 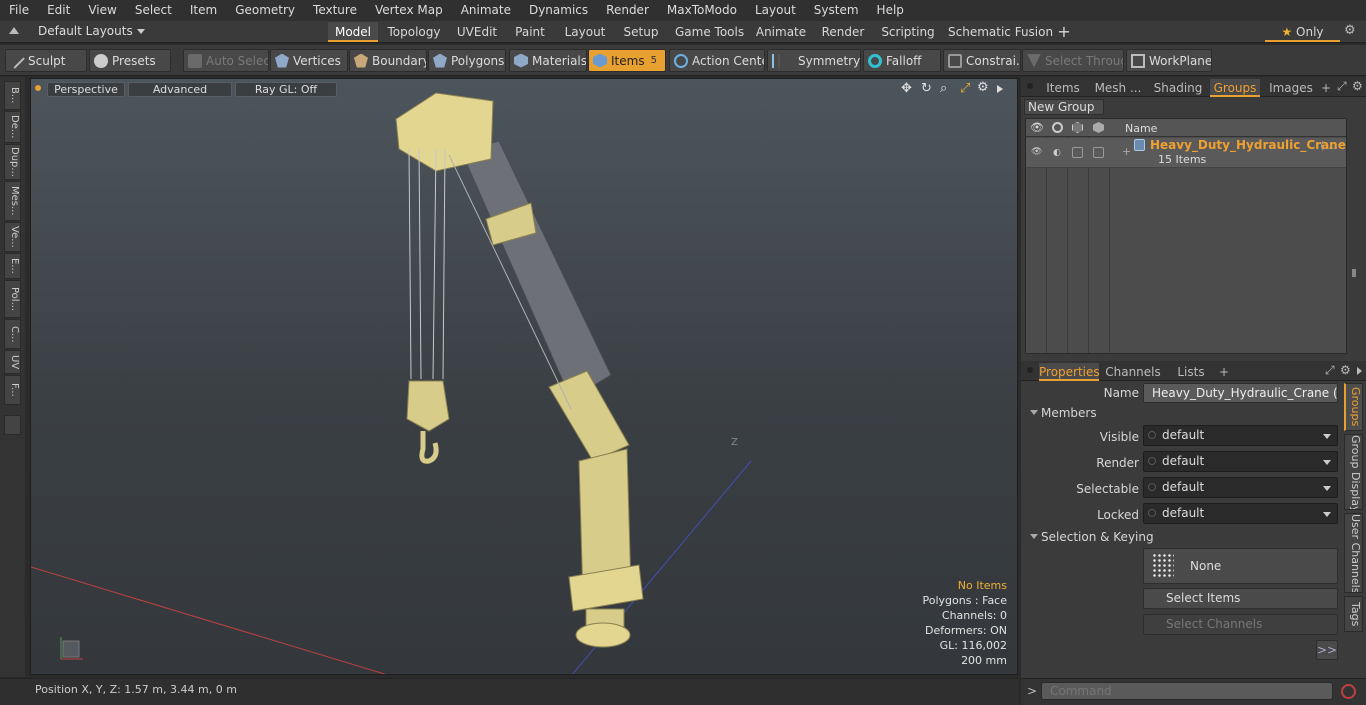 What do you see at coordinates (1330, 370) in the screenshot?
I see `expand-properties-icon: ⤢` at bounding box center [1330, 370].